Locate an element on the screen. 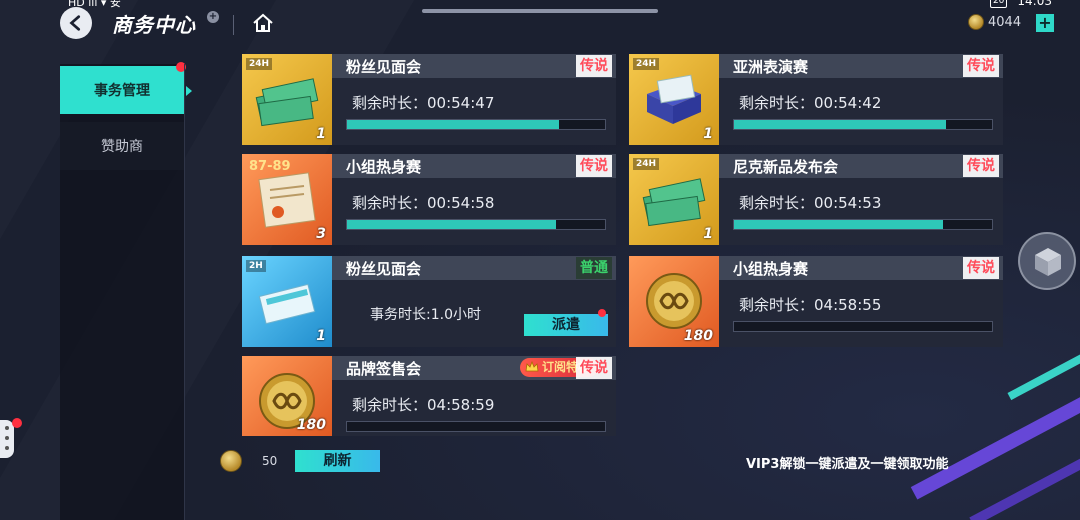  back-arrow-icon is located at coordinates (75, 23).